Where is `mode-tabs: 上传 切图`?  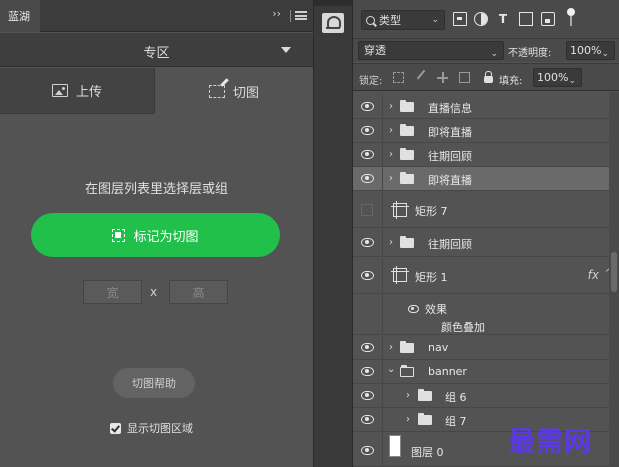 mode-tabs: 上传 切图 is located at coordinates (156, 91).